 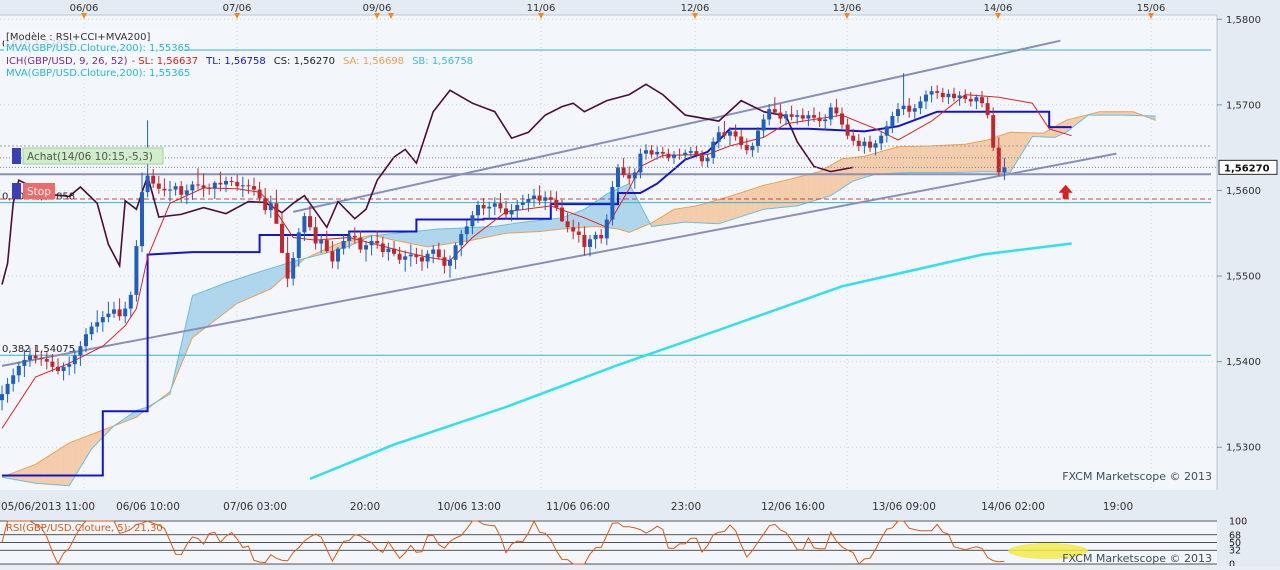 I want to click on legend-model: [Modèle : RSI+CCI+MVA200], so click(x=78, y=37).